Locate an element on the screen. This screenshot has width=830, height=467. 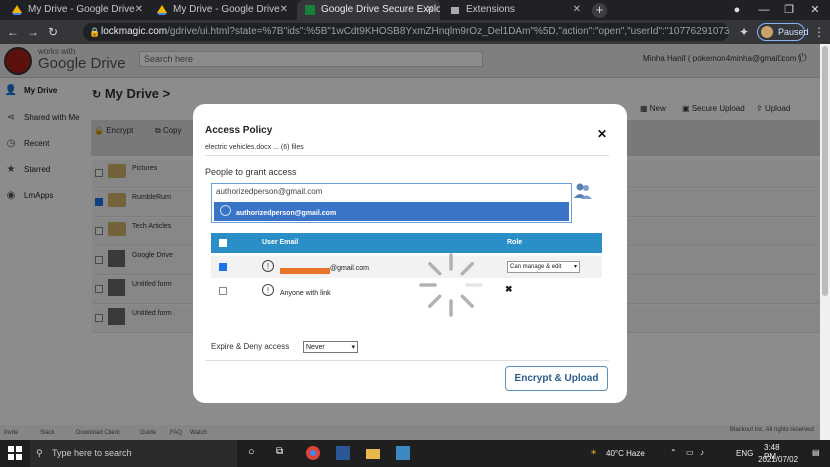
taskbar-search-placeholder: Type here to search is located at coordinates (92, 453).